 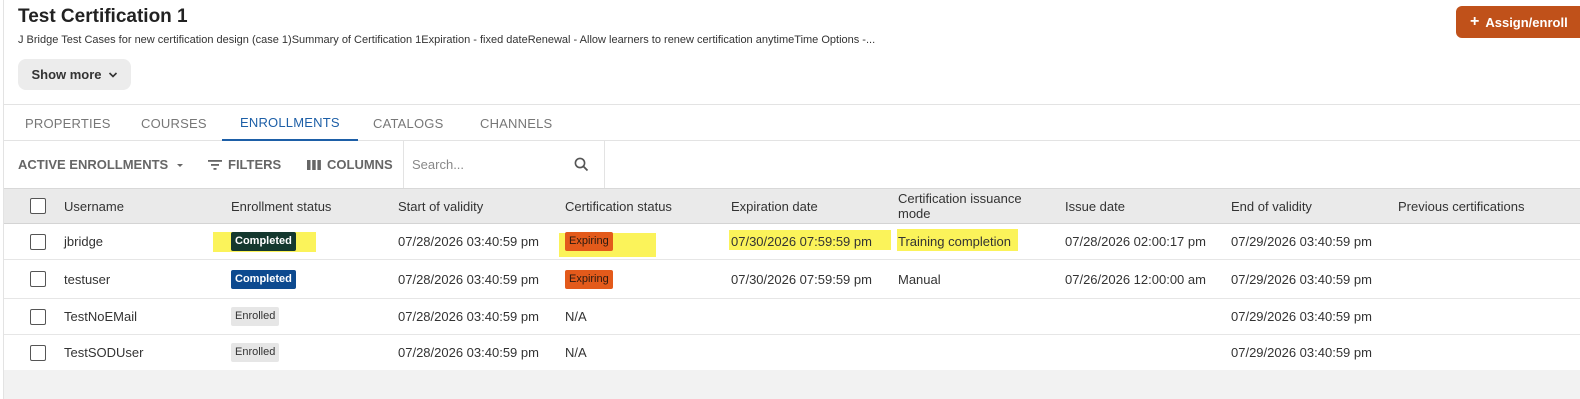 I want to click on filters-button: FILTERS, so click(x=244, y=164).